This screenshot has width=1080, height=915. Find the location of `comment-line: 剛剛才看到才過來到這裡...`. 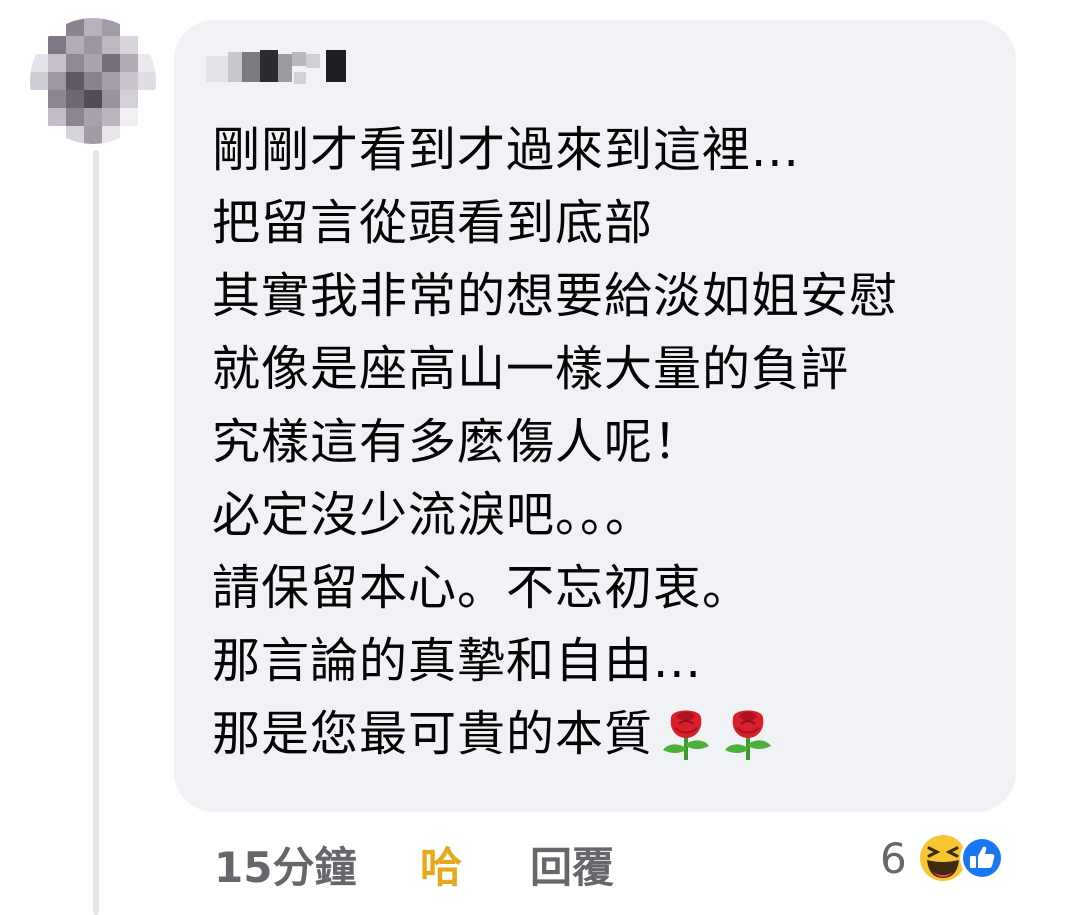

comment-line: 剛剛才看到才過來到這裡... is located at coordinates (506, 150).